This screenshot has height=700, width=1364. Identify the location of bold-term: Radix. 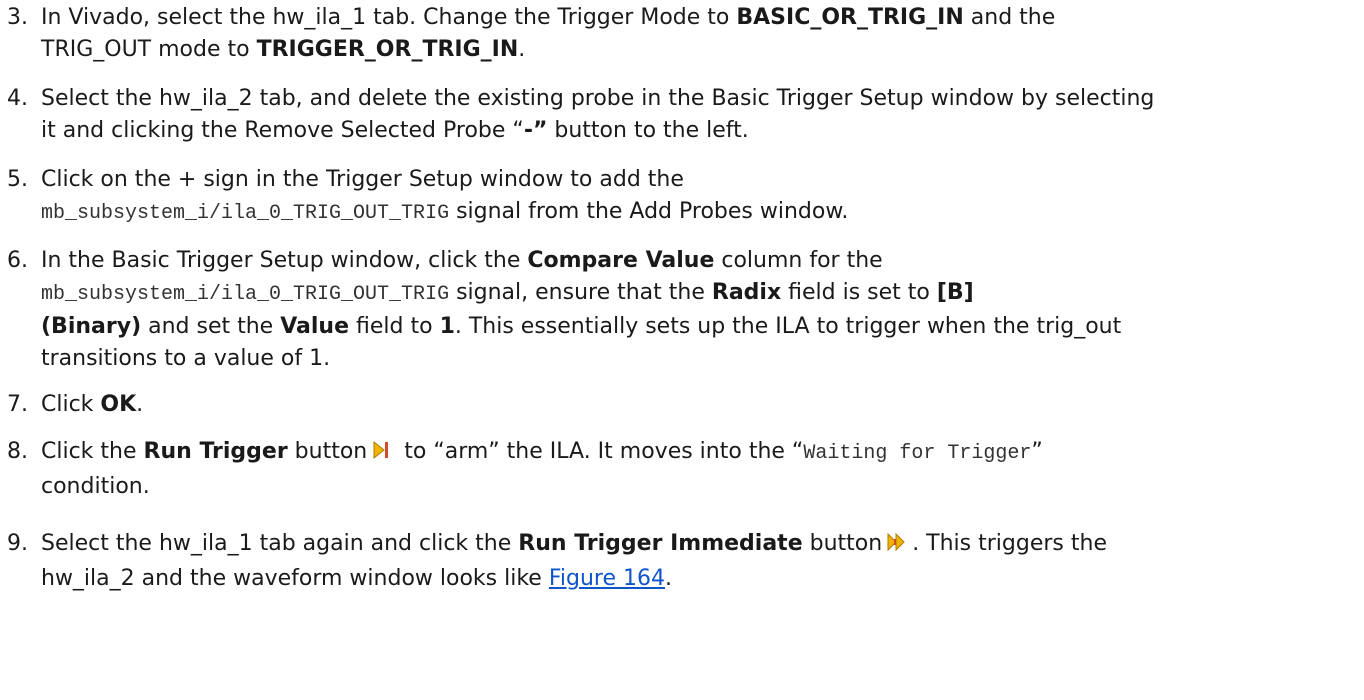
(746, 292).